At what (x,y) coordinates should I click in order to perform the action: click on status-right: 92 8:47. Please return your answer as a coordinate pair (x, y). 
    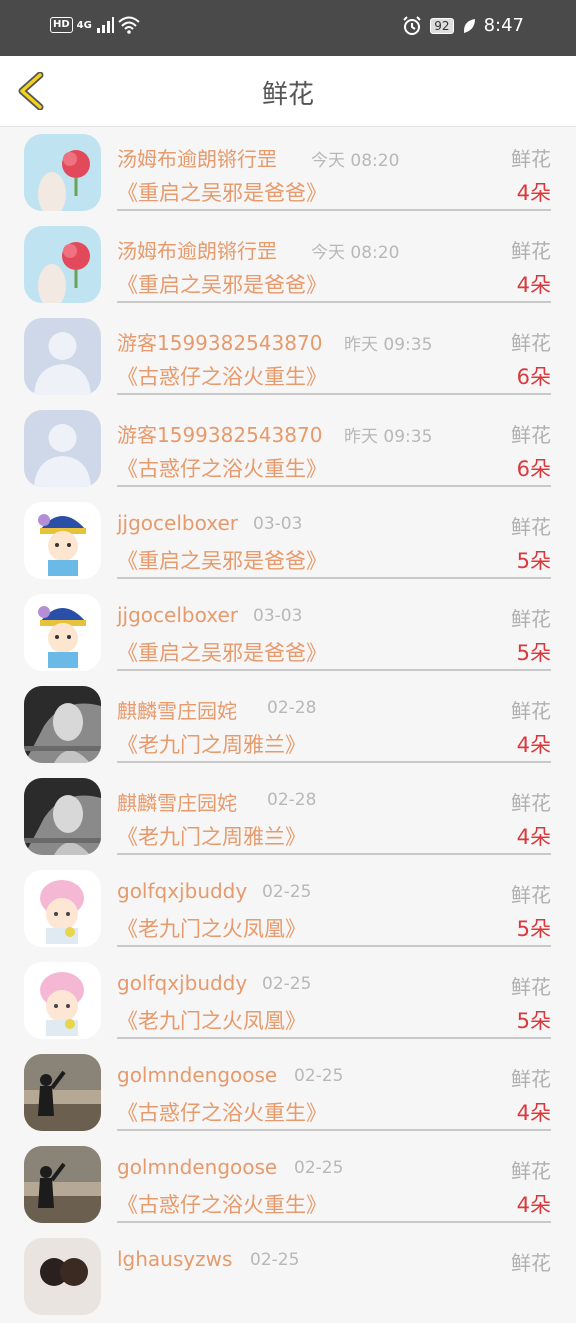
    Looking at the image, I should click on (463, 25).